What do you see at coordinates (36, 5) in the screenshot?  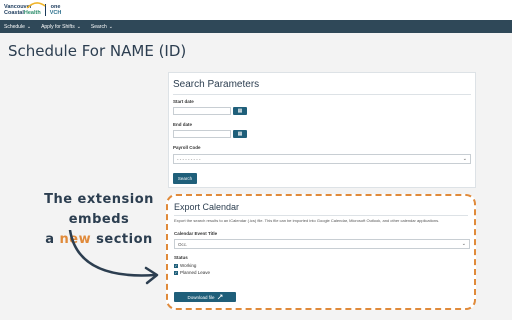 I see `logo-arc-icon` at bounding box center [36, 5].